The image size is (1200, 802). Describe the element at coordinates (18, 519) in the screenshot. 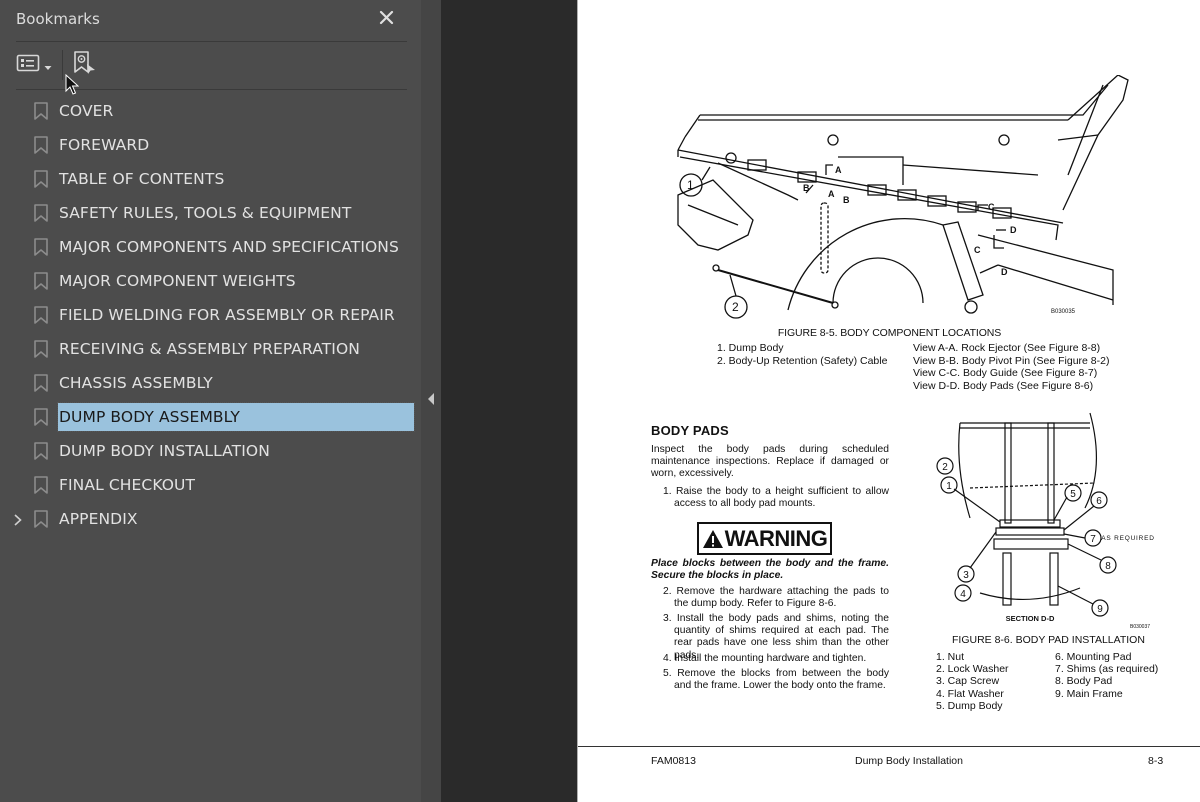

I see `chevron-right-icon` at that location.